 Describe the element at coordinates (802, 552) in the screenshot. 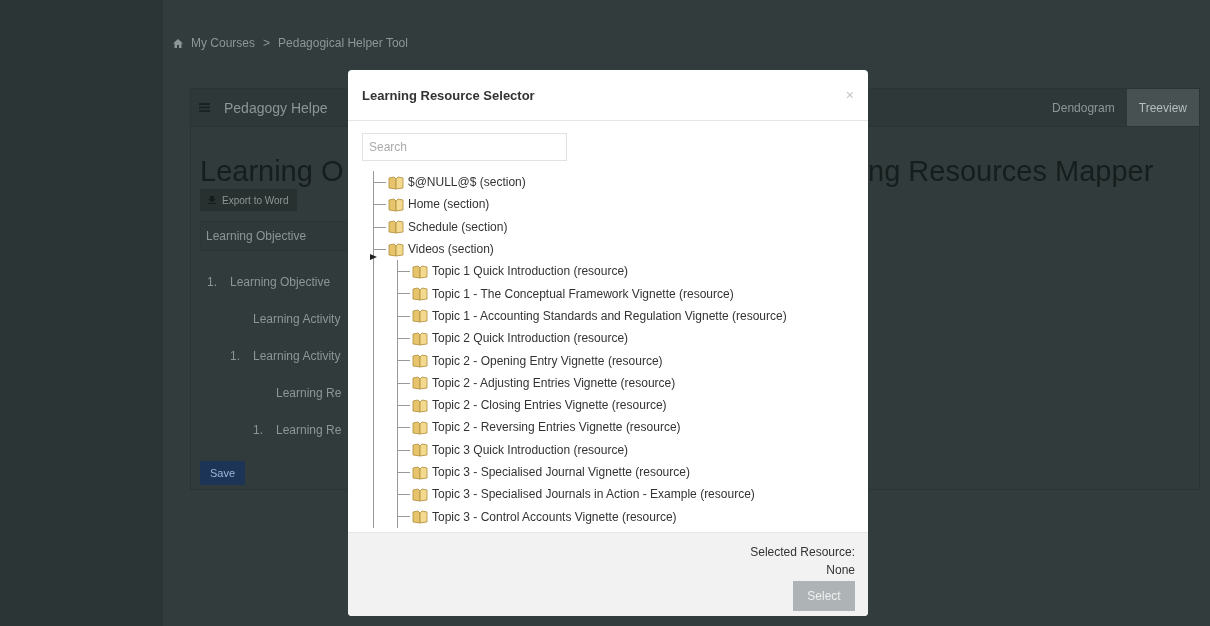

I see `selected-resource-label: Selected Resource:` at that location.